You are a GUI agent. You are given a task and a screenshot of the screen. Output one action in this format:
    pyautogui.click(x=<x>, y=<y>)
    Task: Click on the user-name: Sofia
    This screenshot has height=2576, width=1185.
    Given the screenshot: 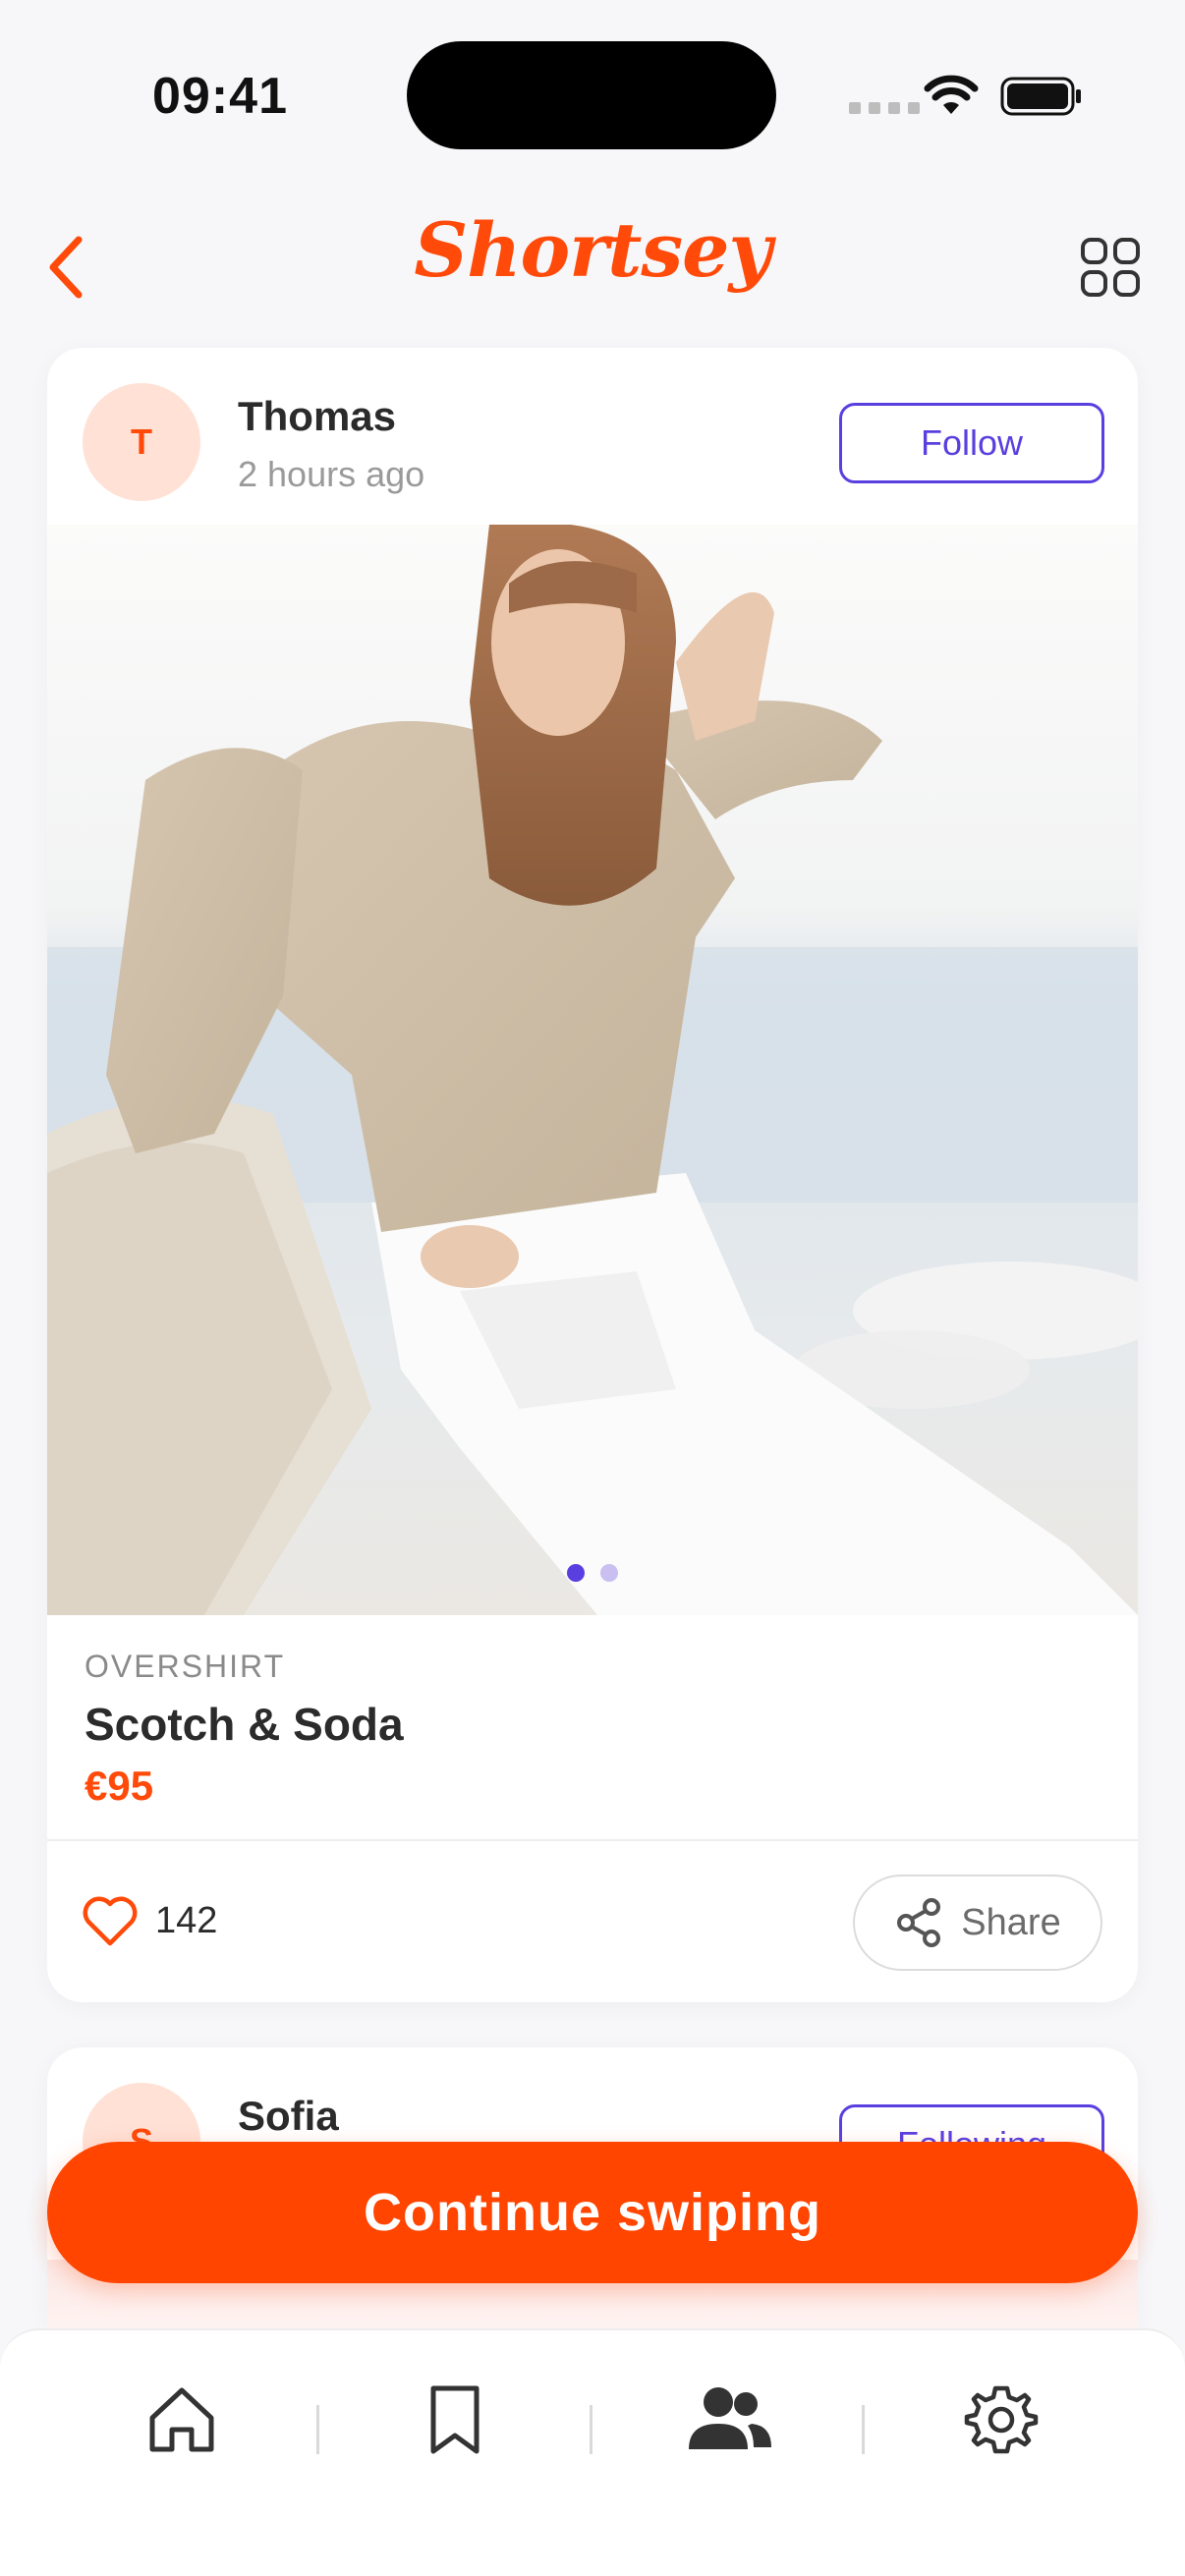 What is the action you would take?
    pyautogui.click(x=288, y=2116)
    